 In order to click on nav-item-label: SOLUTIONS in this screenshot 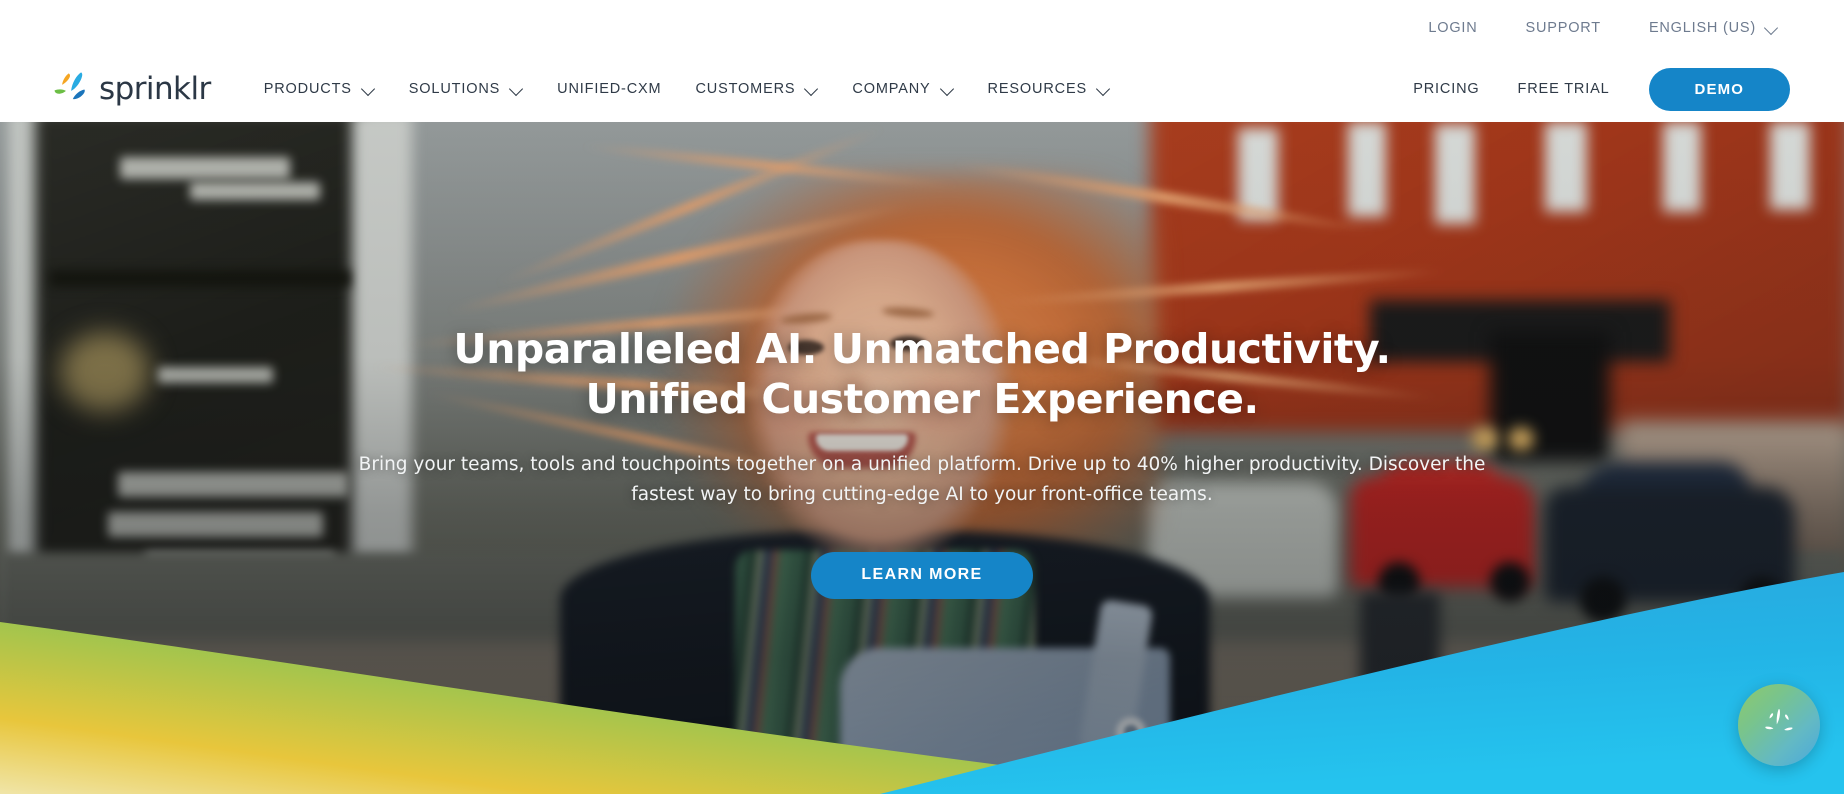, I will do `click(454, 89)`.